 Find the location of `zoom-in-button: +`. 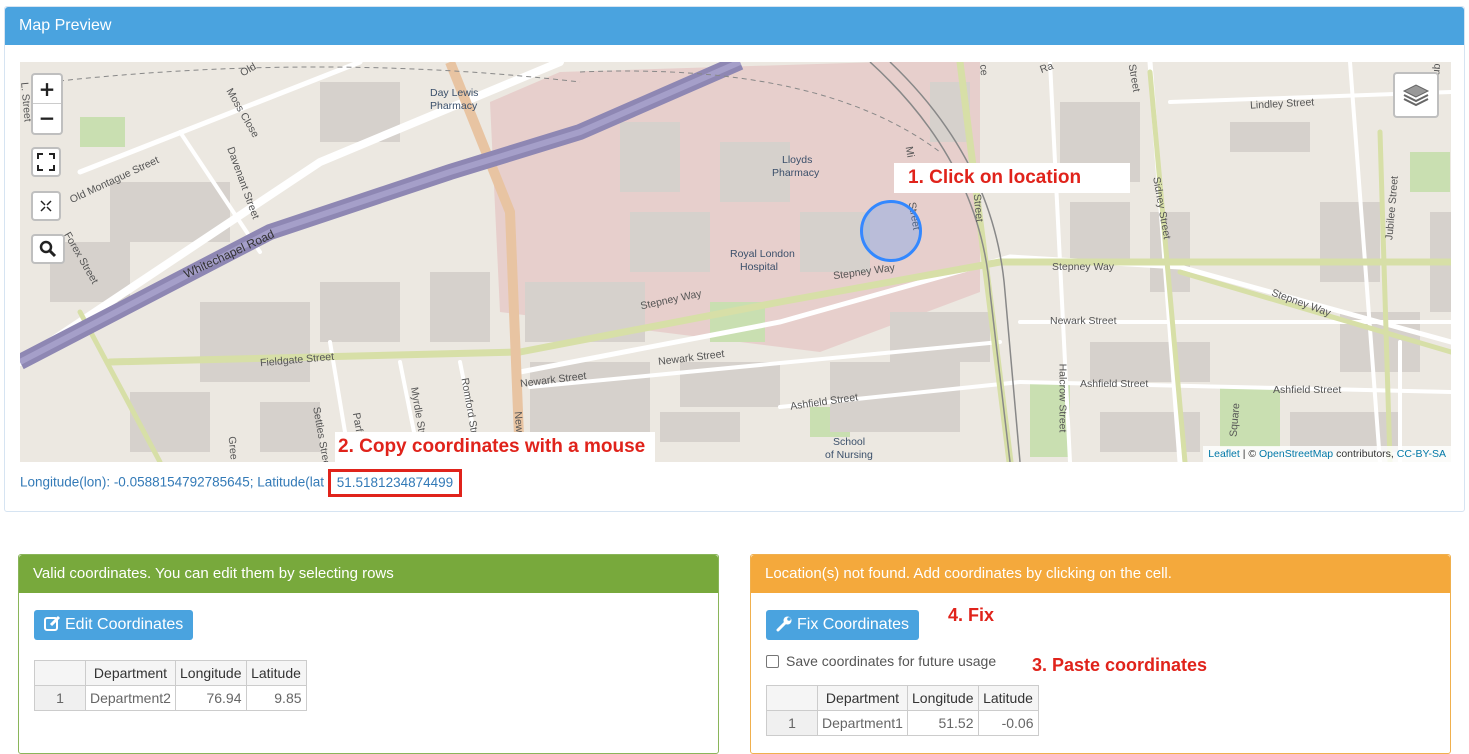

zoom-in-button: + is located at coordinates (47, 89).